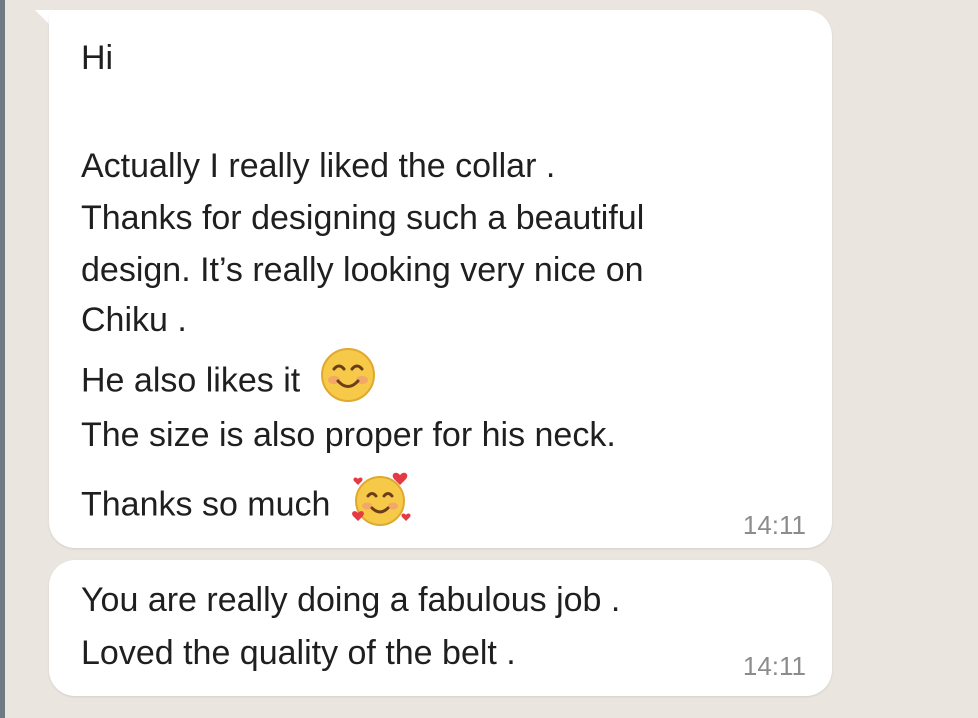 Image resolution: width=978 pixels, height=718 pixels. What do you see at coordinates (362, 270) in the screenshot?
I see `message-text-line: design. It’s really looking very nice on` at bounding box center [362, 270].